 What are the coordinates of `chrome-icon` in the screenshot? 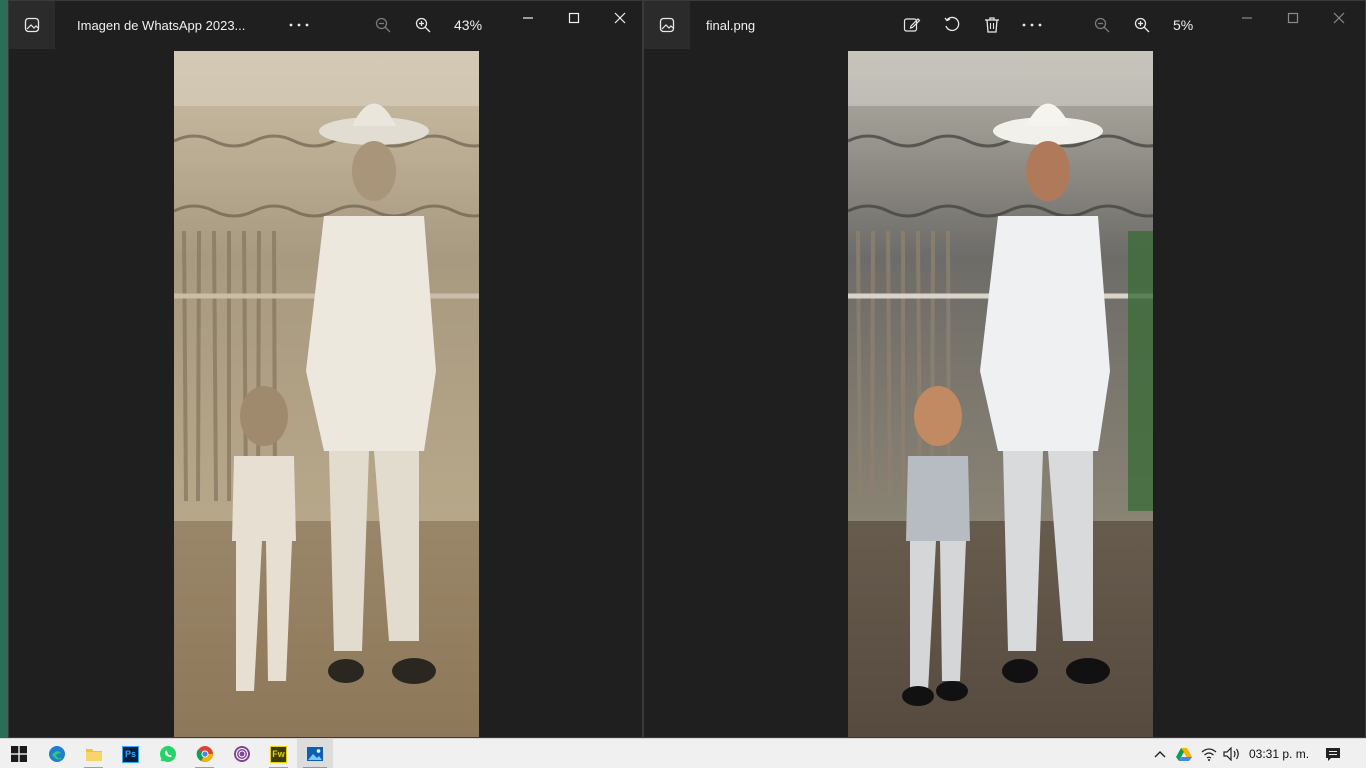 It's located at (204, 753).